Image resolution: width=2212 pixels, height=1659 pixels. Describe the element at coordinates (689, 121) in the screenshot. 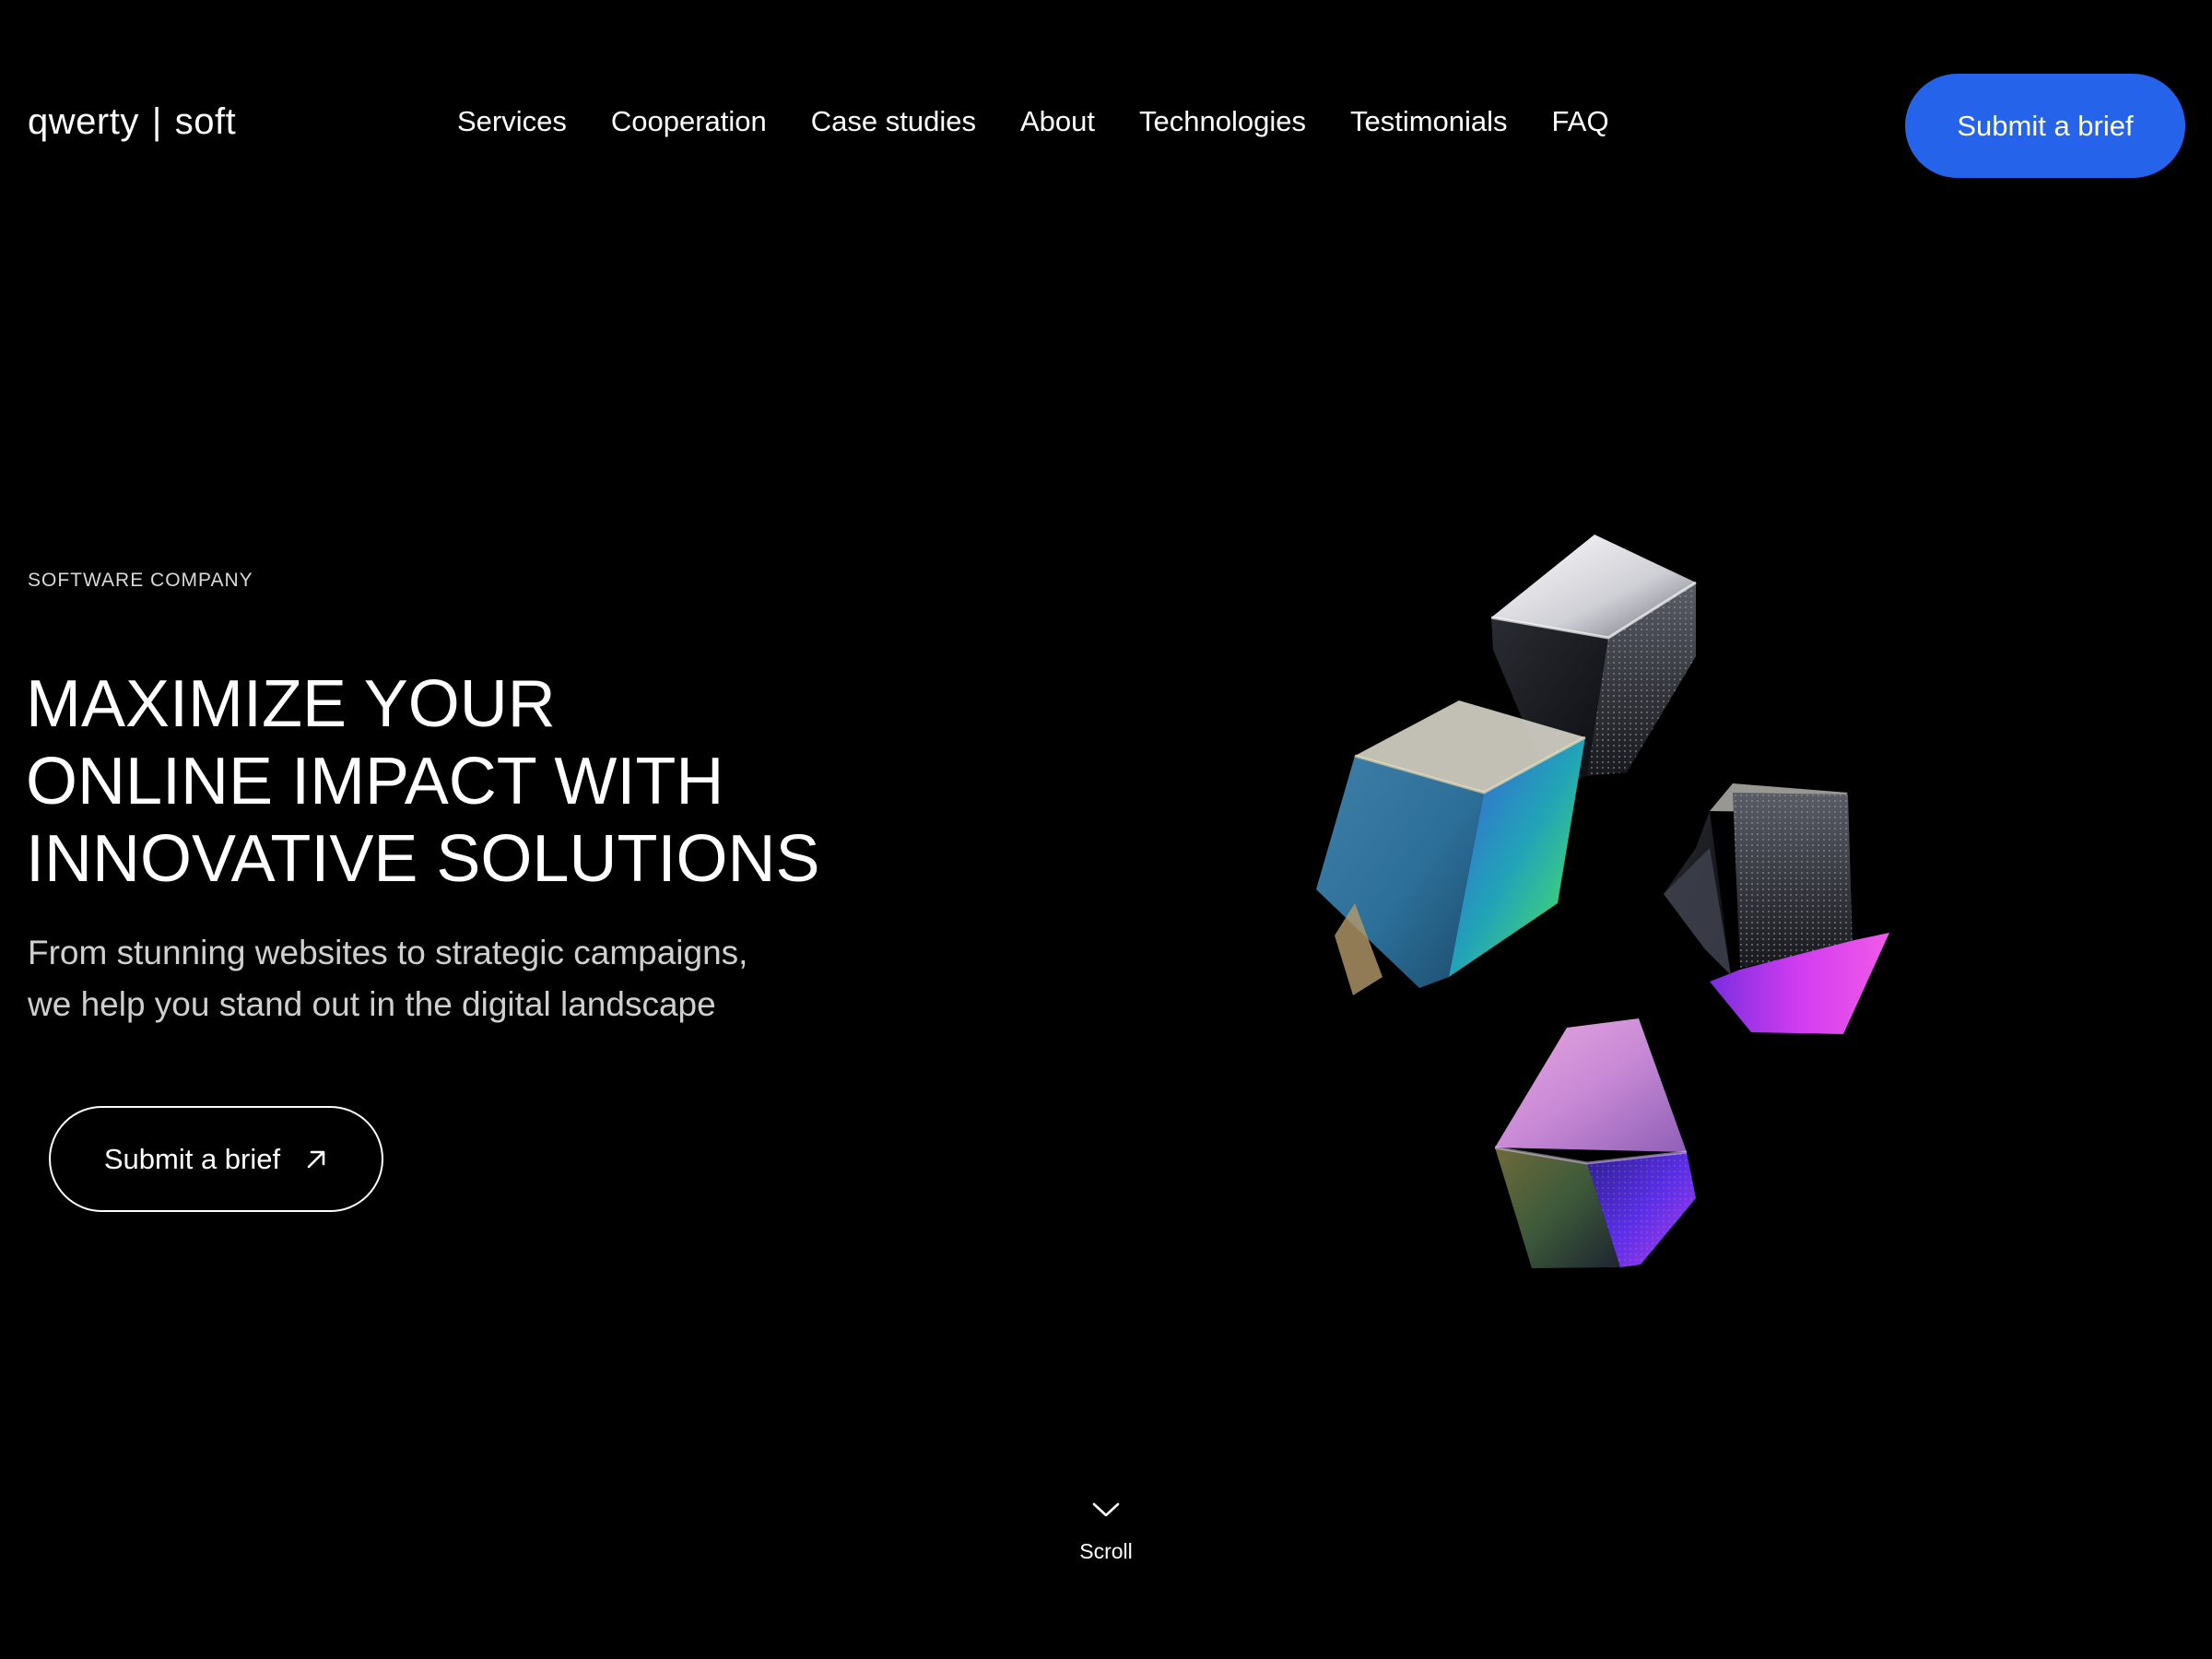

I see `nav-item-cooperation: Cooperation` at that location.